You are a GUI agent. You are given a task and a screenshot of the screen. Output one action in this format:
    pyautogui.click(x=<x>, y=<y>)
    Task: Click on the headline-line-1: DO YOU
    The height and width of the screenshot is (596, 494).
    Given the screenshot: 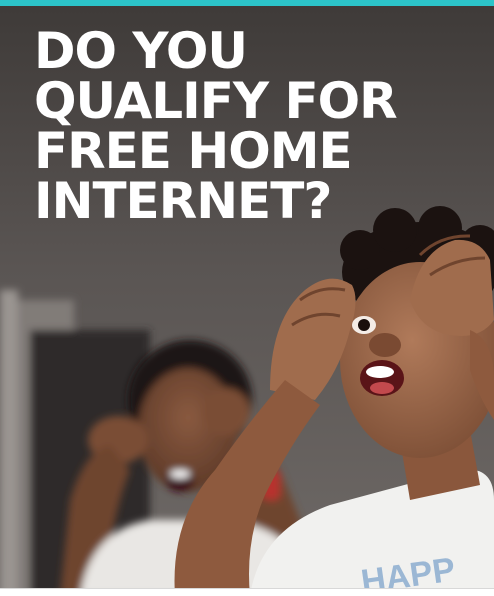 What is the action you would take?
    pyautogui.click(x=141, y=51)
    